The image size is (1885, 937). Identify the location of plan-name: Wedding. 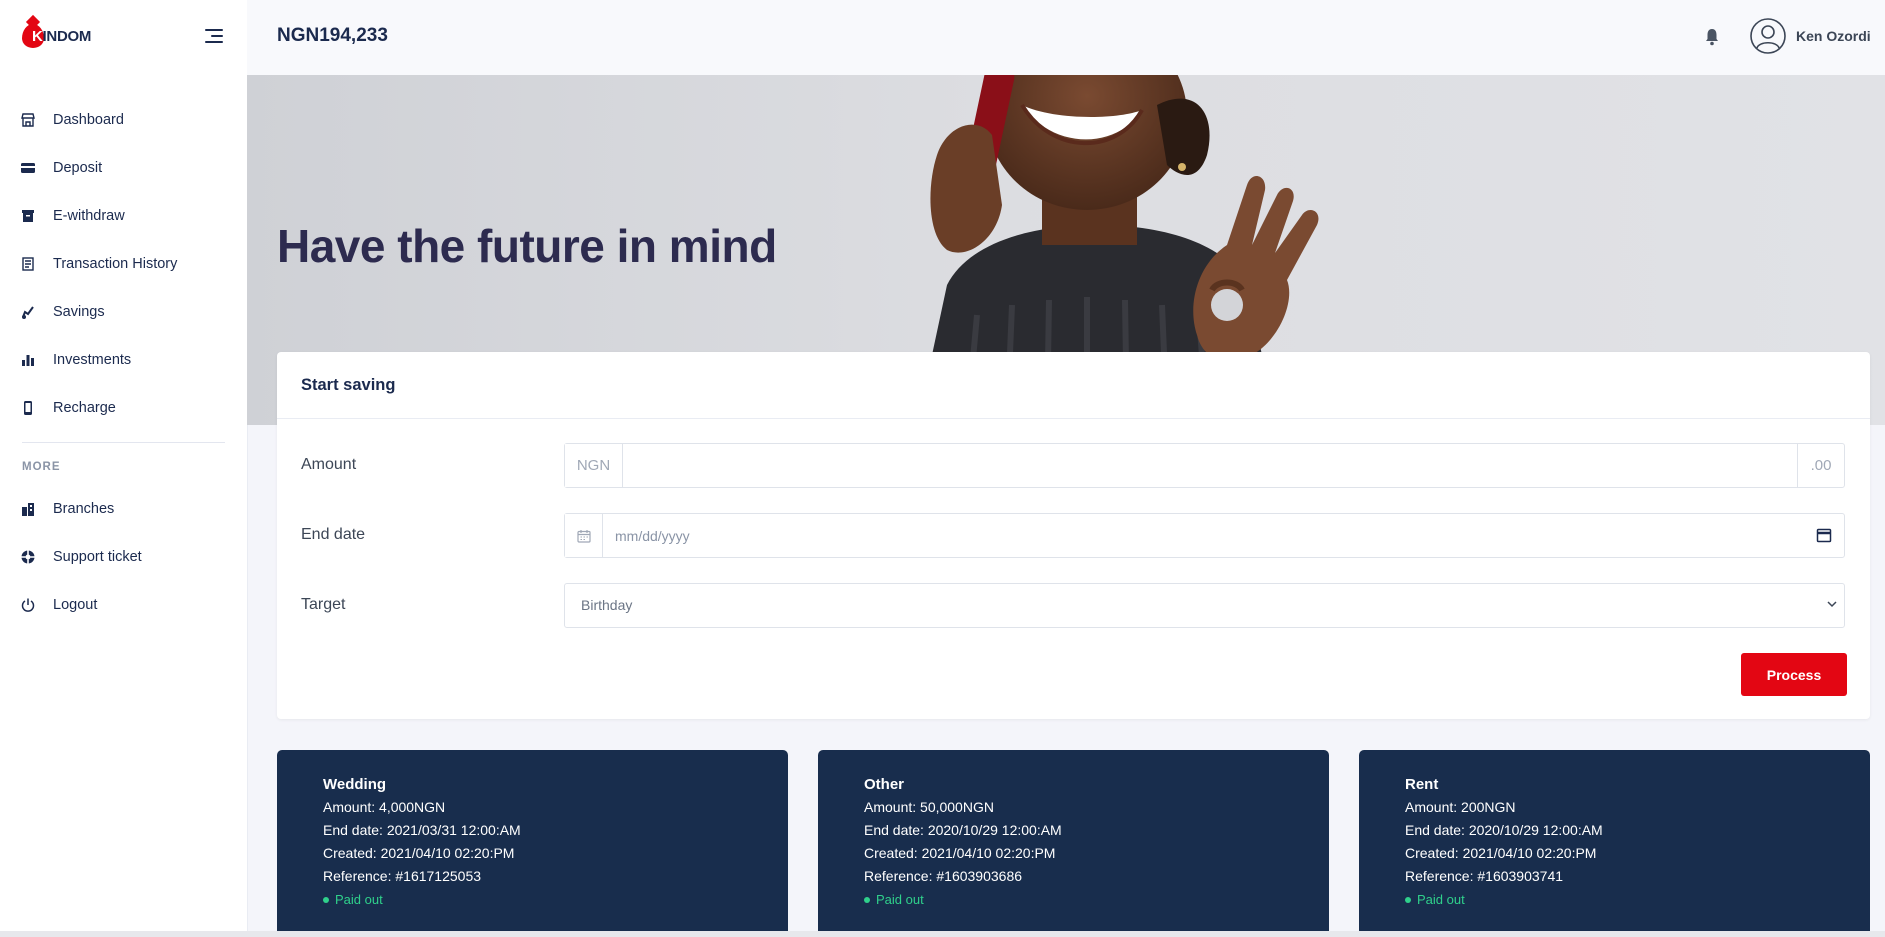
(355, 784).